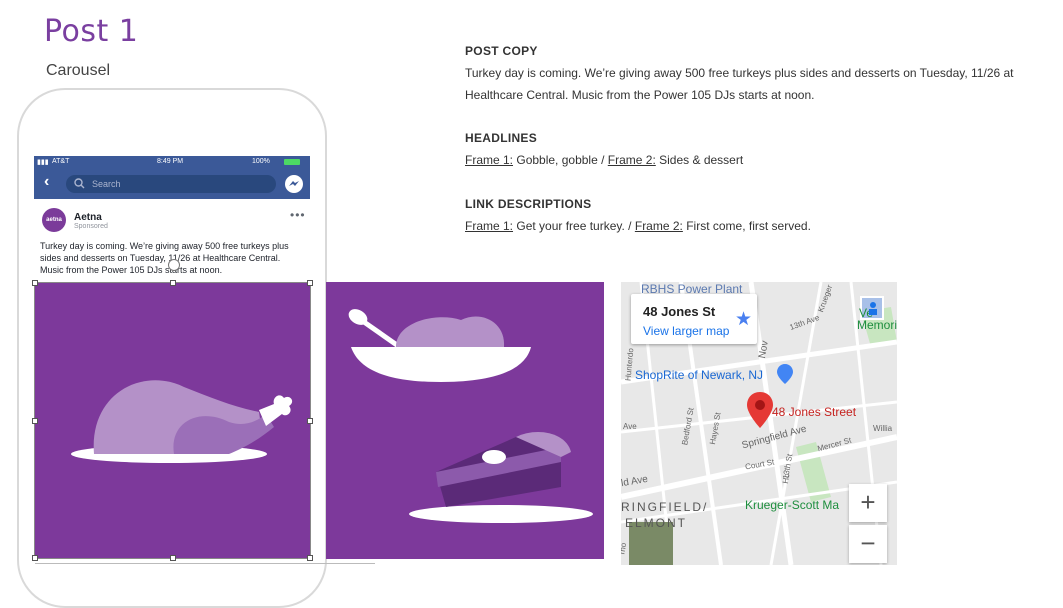  Describe the element at coordinates (43, 162) in the screenshot. I see `signal-icon: ▮▮▮` at that location.